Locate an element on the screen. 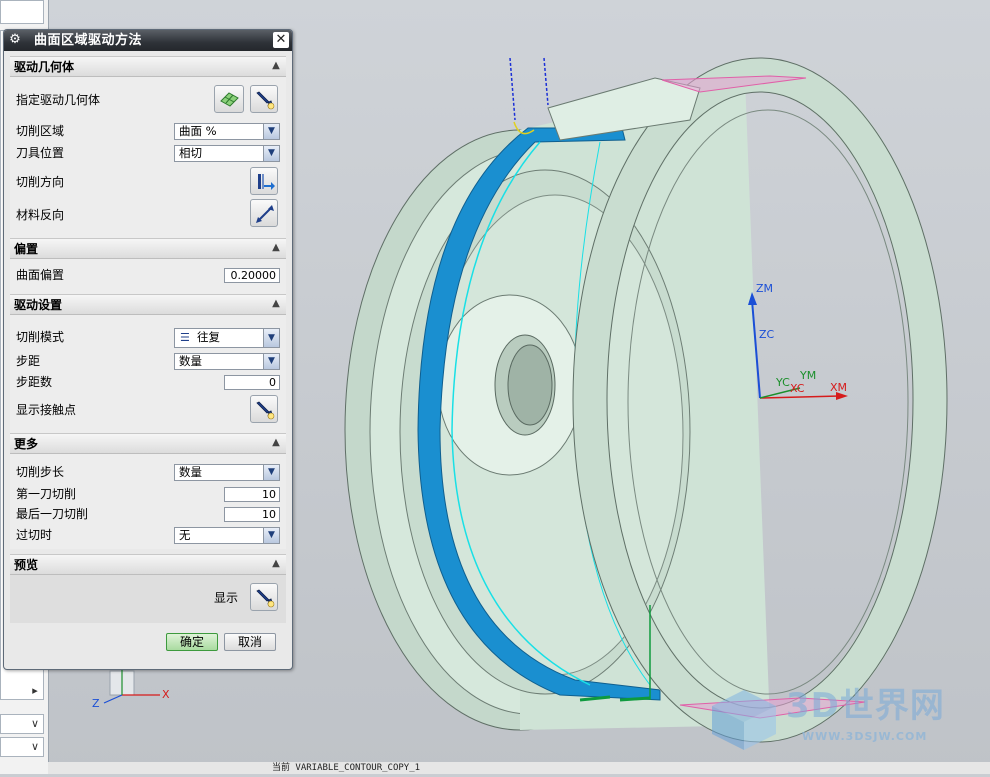  group-header-drive-geometry: 驱动几何体 ▲ is located at coordinates (148, 66).